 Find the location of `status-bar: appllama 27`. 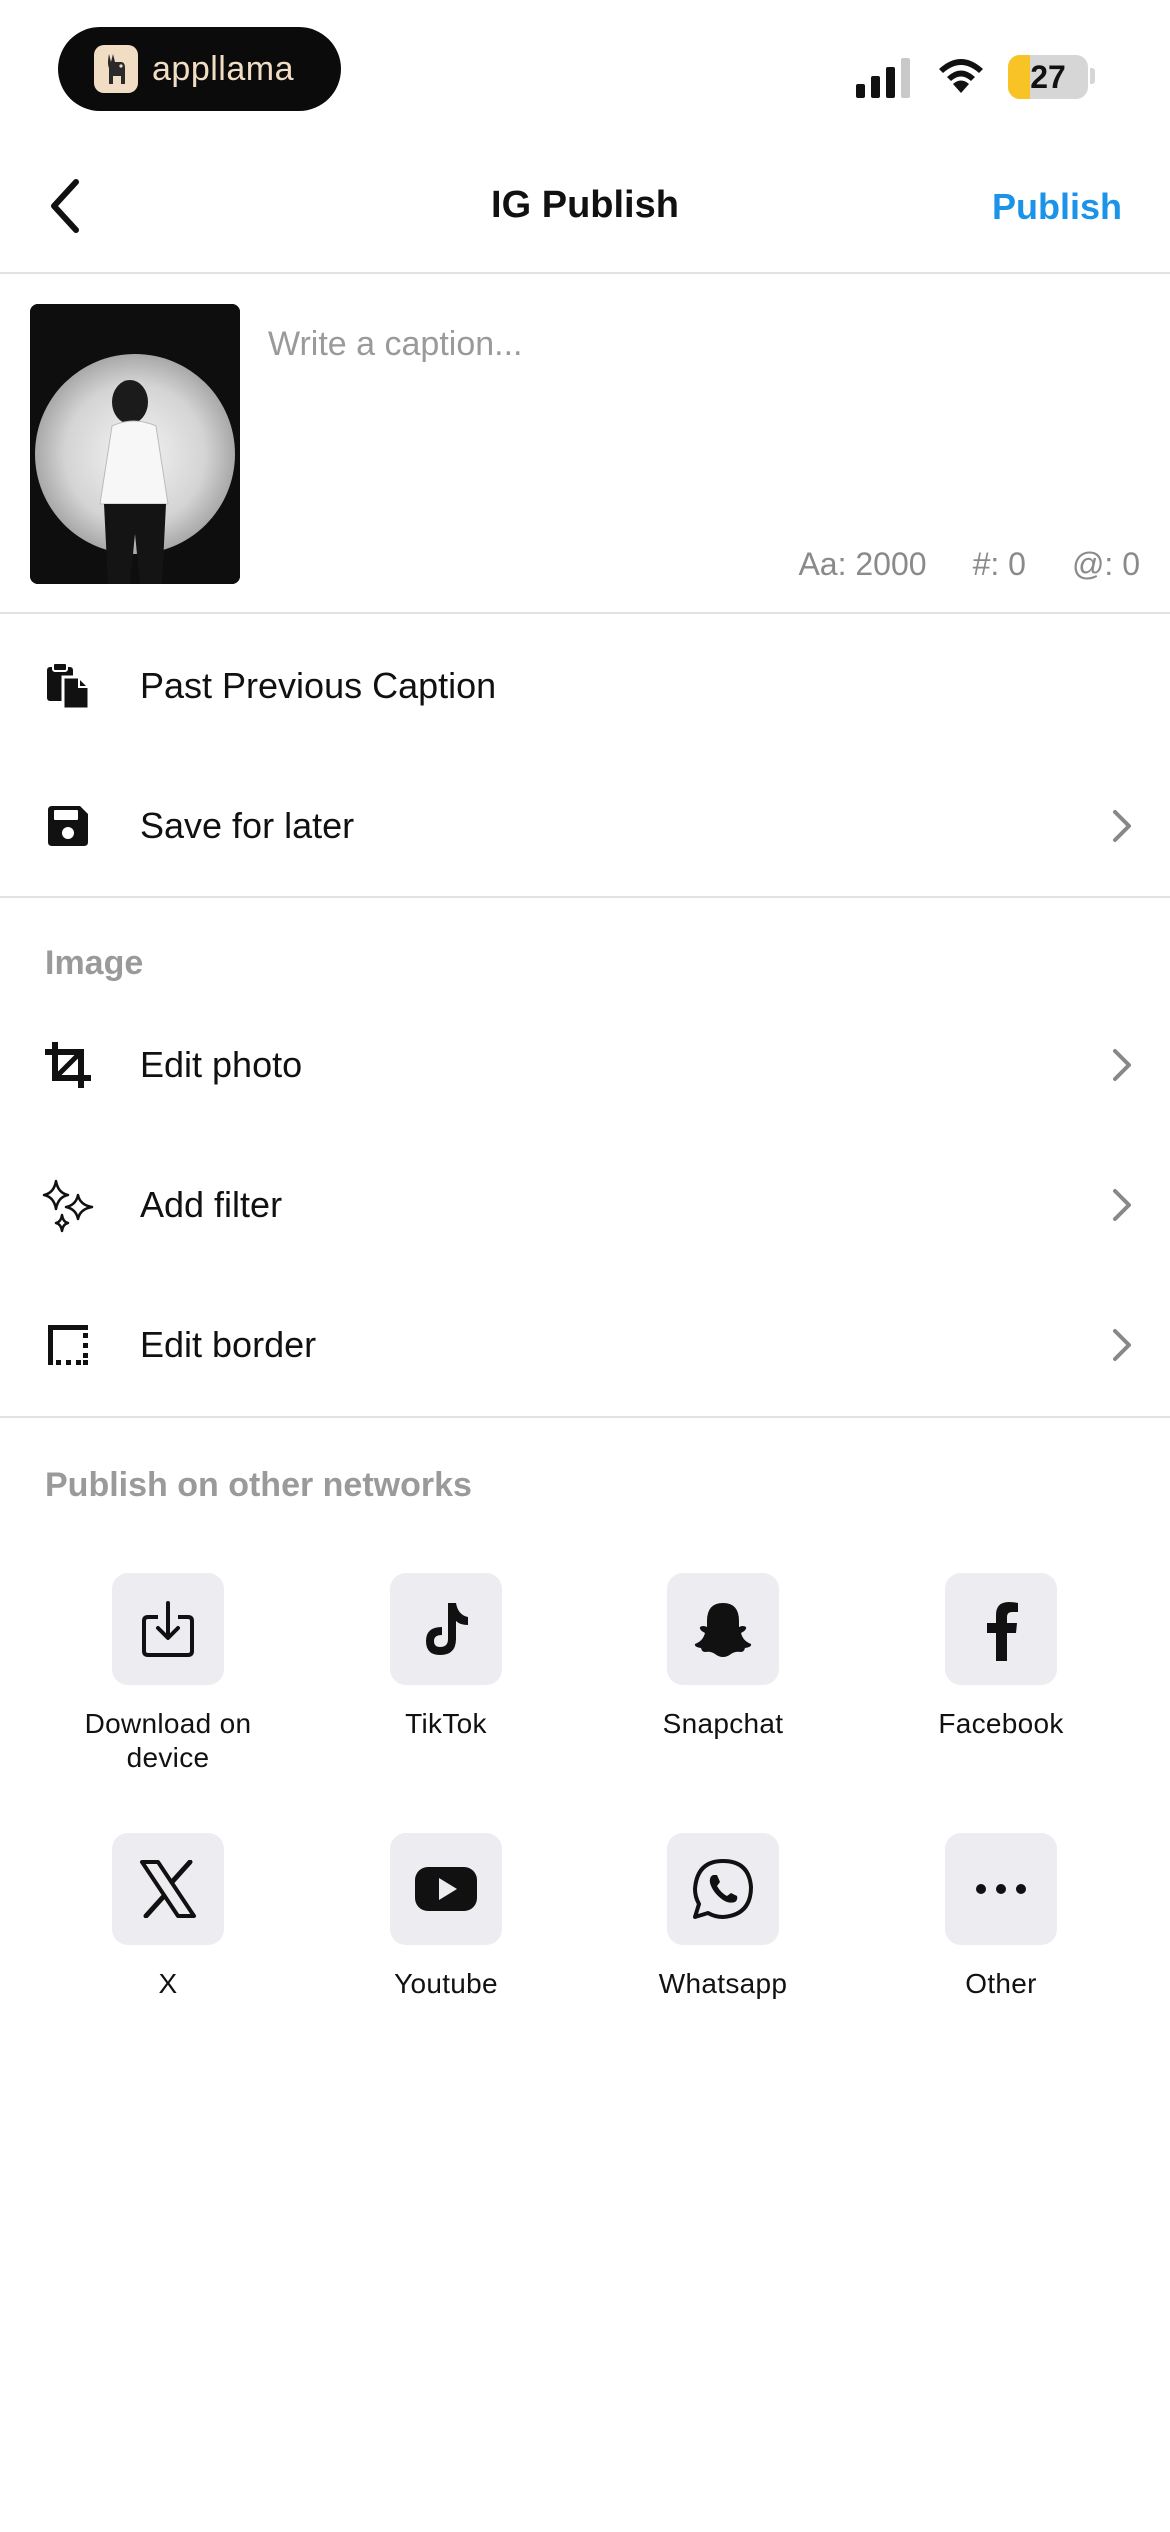

status-bar: appllama 27 is located at coordinates (585, 70).